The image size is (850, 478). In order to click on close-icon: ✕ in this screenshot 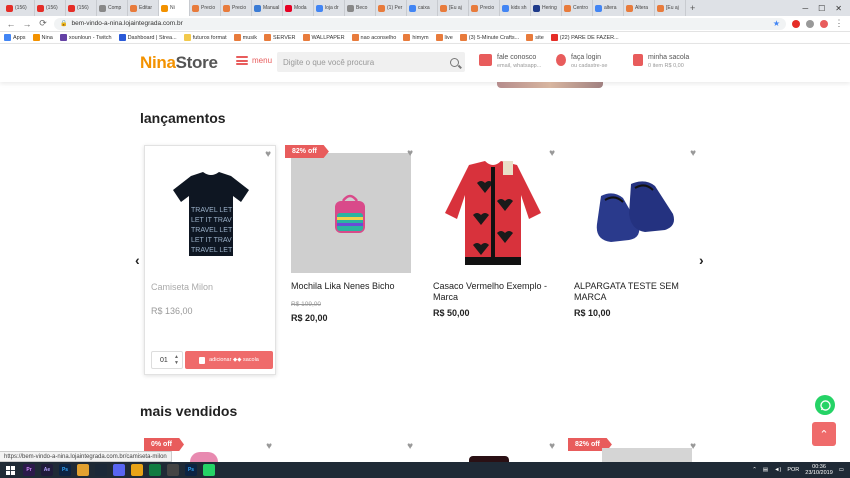, I will do `click(838, 8)`.